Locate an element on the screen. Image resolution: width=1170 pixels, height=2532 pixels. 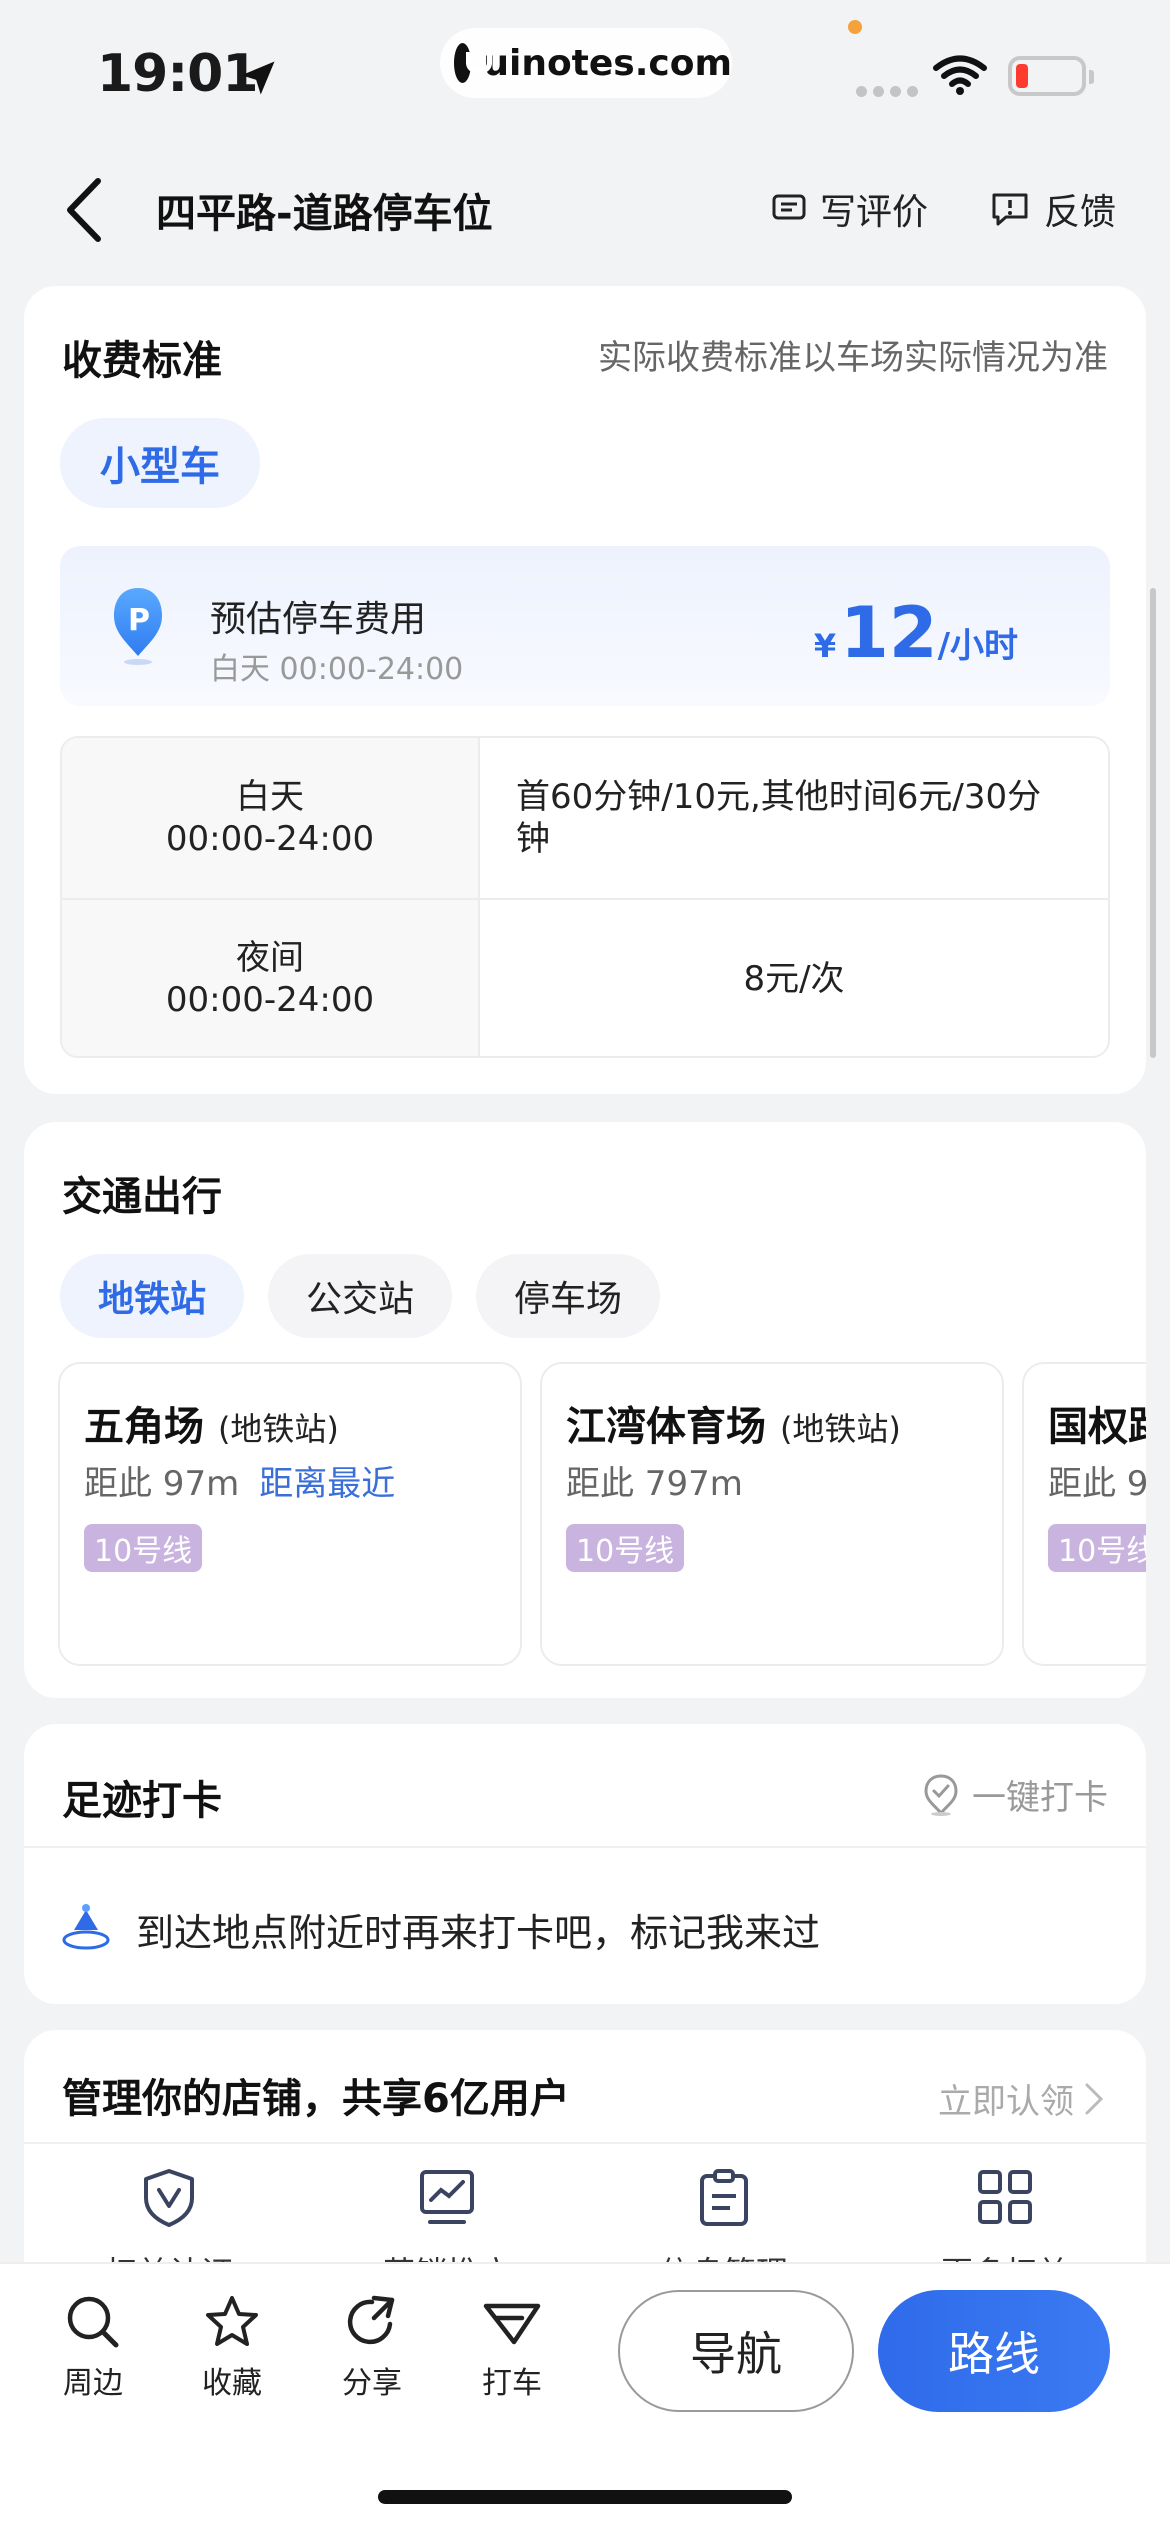
watermark-text: uinotes.com is located at coordinates (607, 63).